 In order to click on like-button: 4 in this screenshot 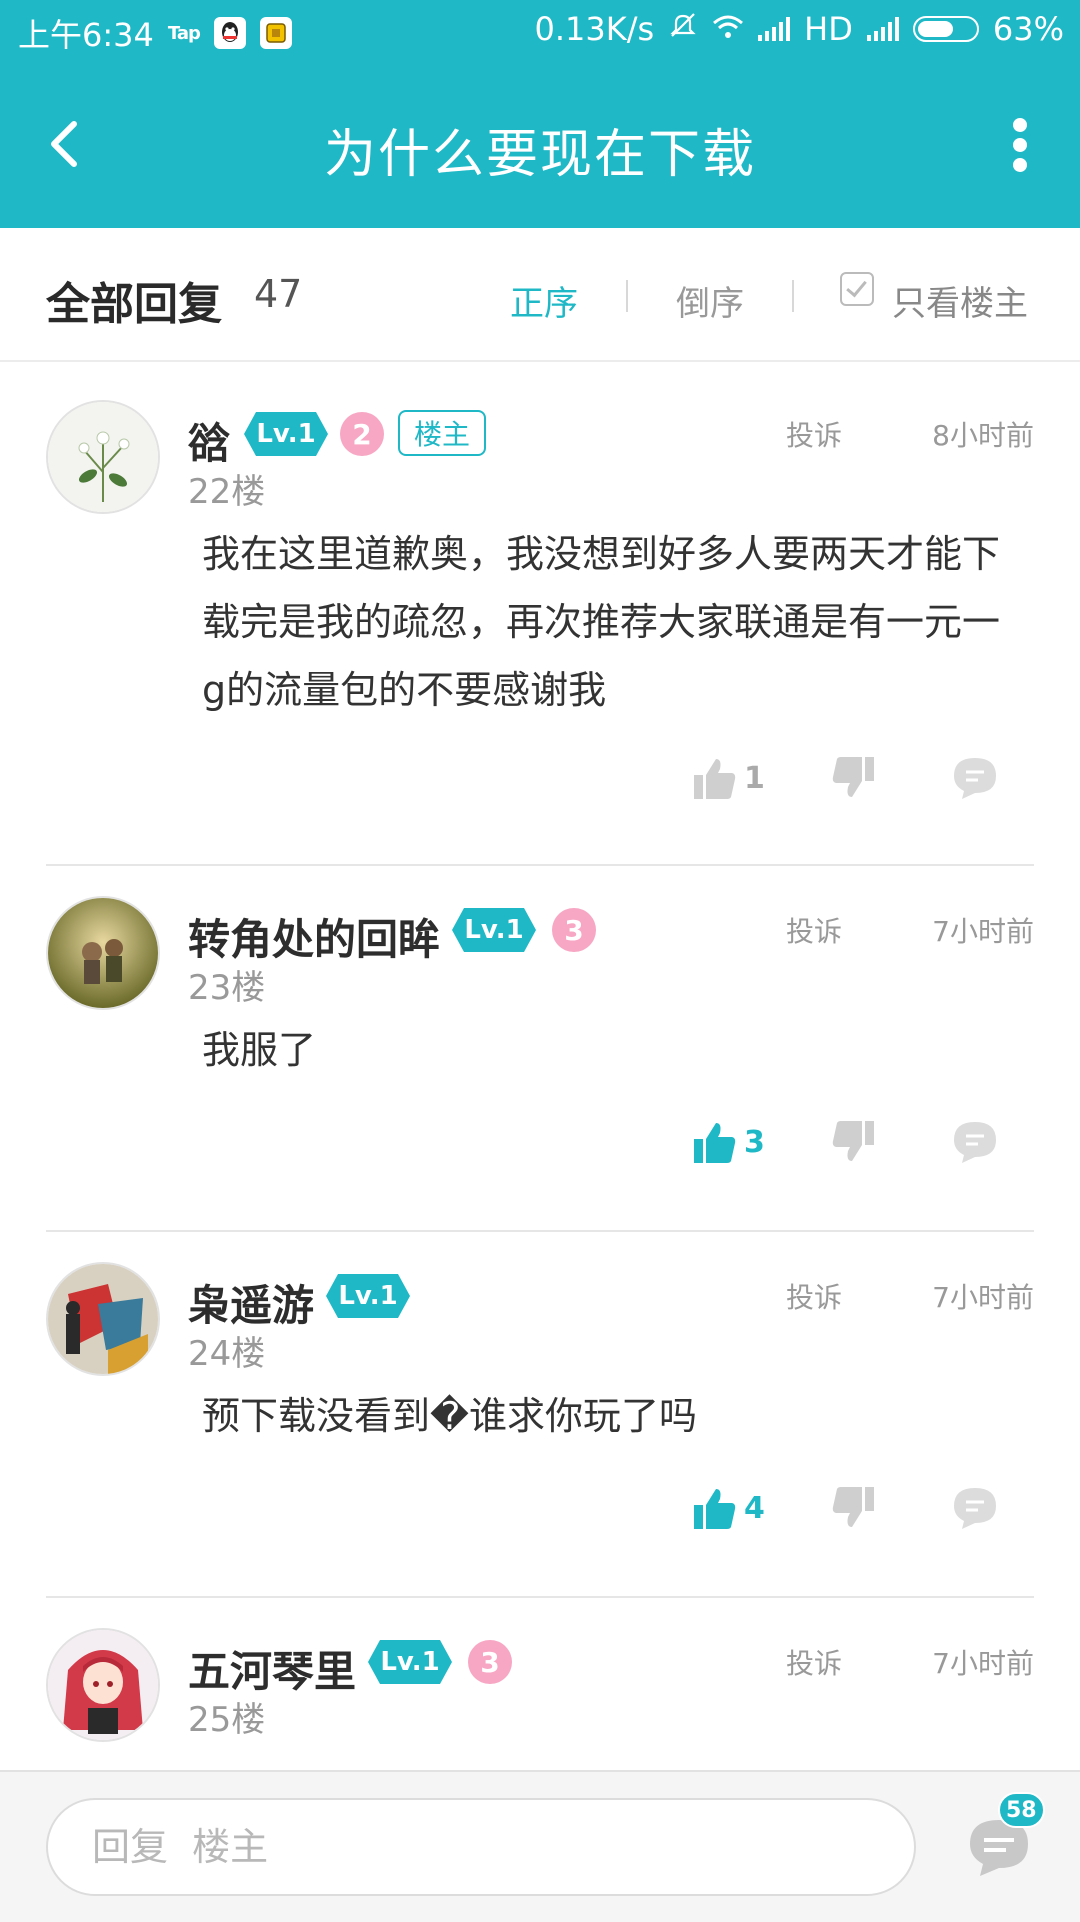, I will do `click(728, 1508)`.